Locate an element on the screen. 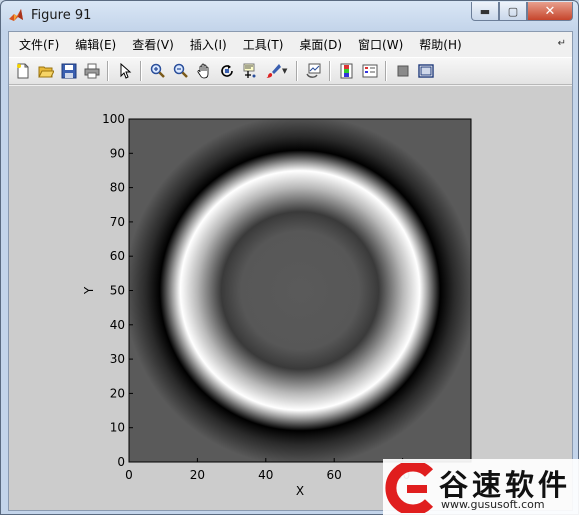 The image size is (579, 515). zoom-in-button is located at coordinates (158, 71).